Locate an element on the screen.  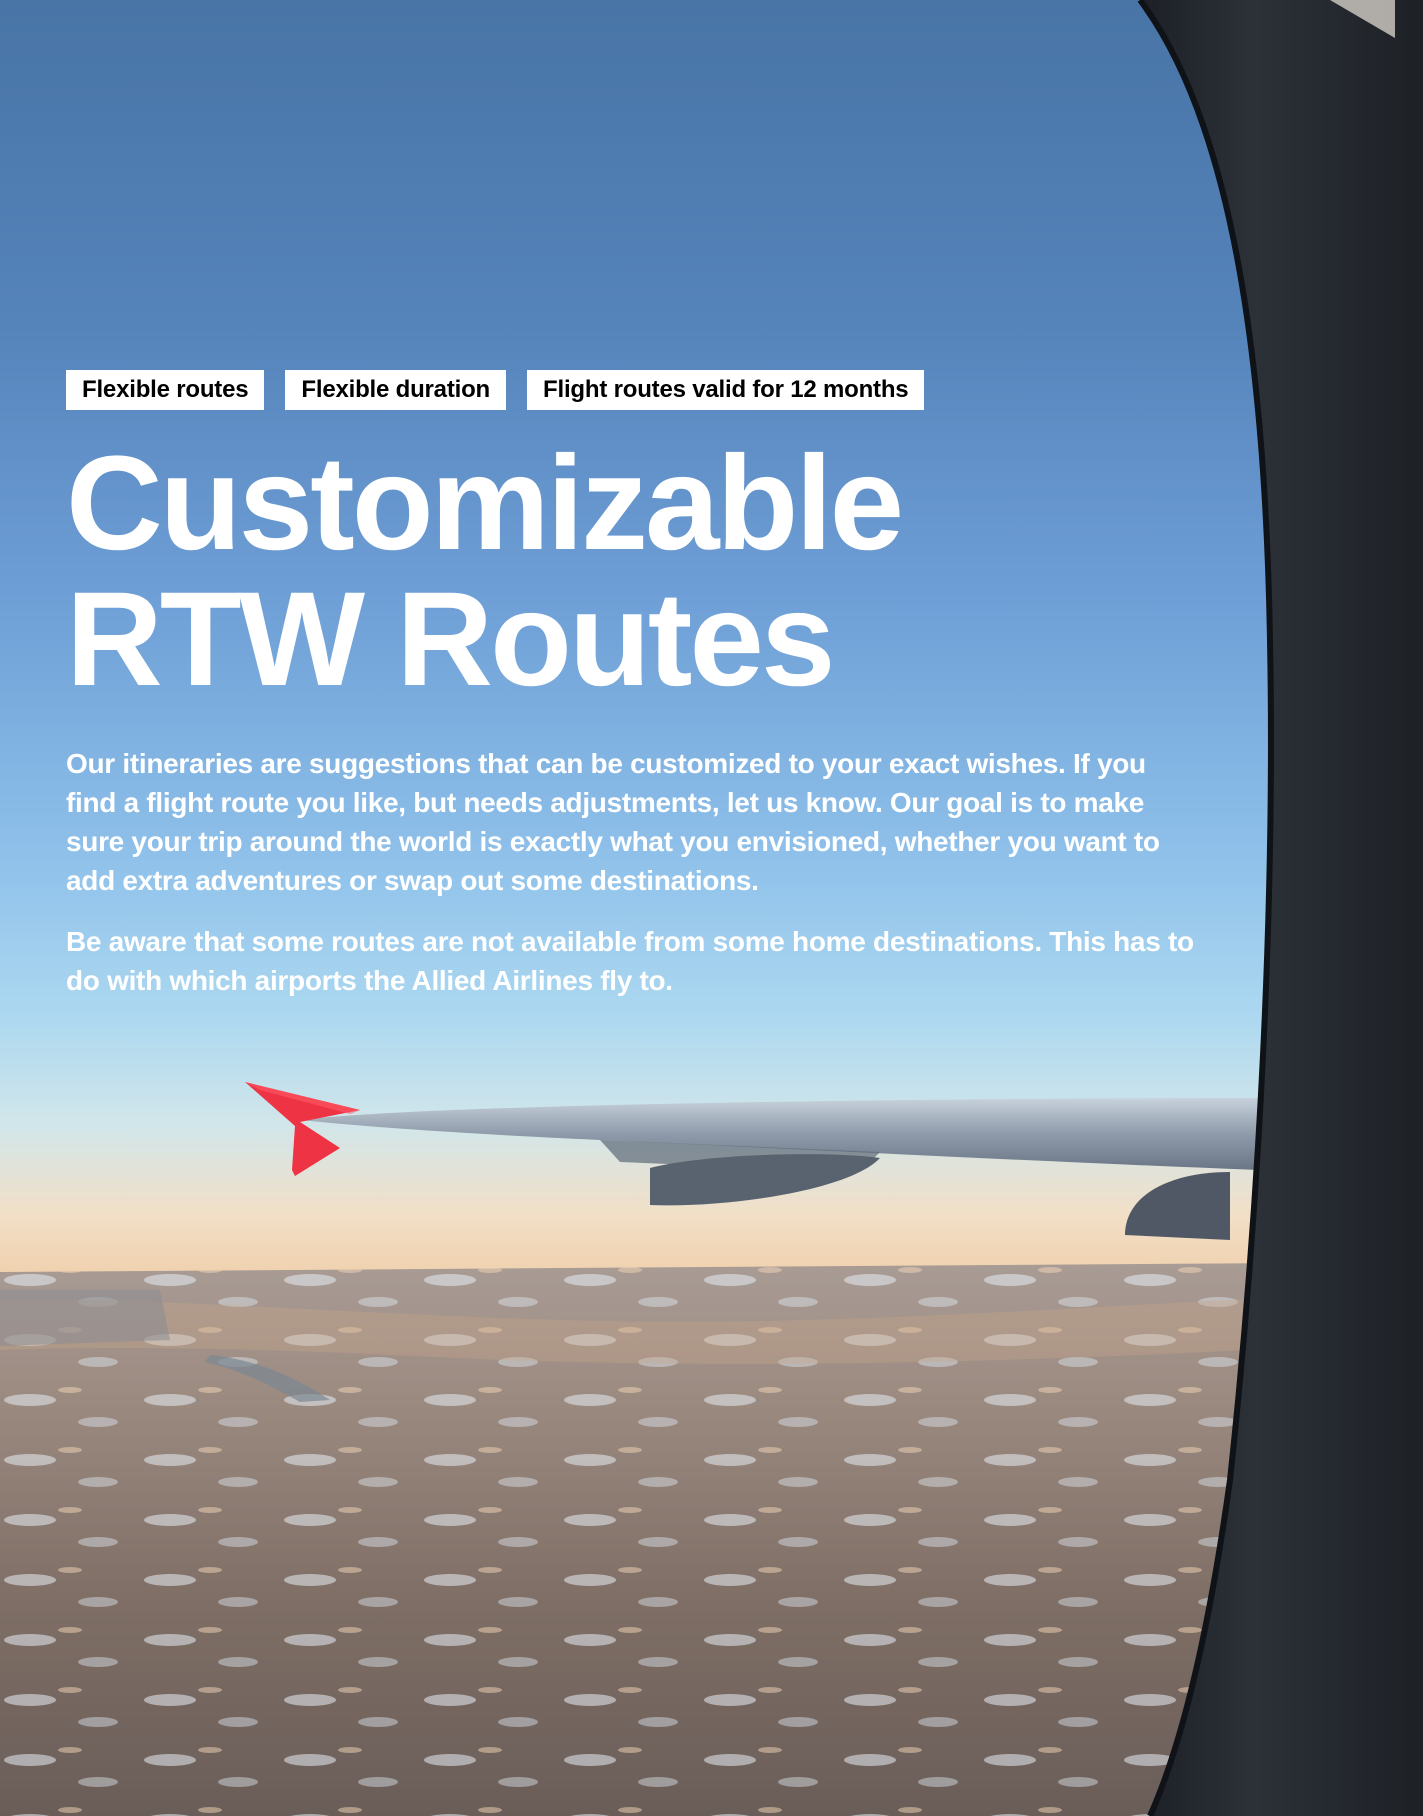
page-title-line-2: RTW Routes is located at coordinates (450, 639).